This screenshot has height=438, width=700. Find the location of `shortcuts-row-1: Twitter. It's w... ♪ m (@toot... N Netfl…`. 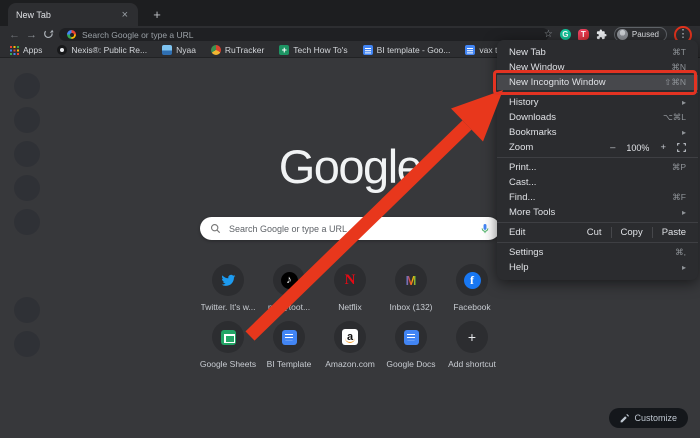

shortcuts-row-1: Twitter. It's w... ♪ m (@toot... N Netfl… is located at coordinates (350, 288).